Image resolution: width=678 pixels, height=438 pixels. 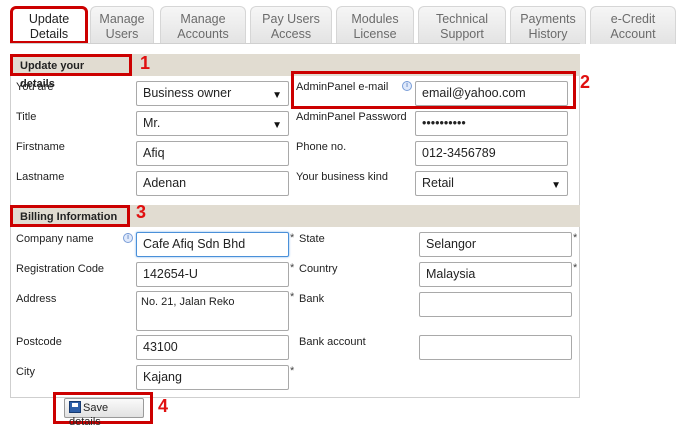 I want to click on lastname-input: Adenan, so click(x=212, y=183).